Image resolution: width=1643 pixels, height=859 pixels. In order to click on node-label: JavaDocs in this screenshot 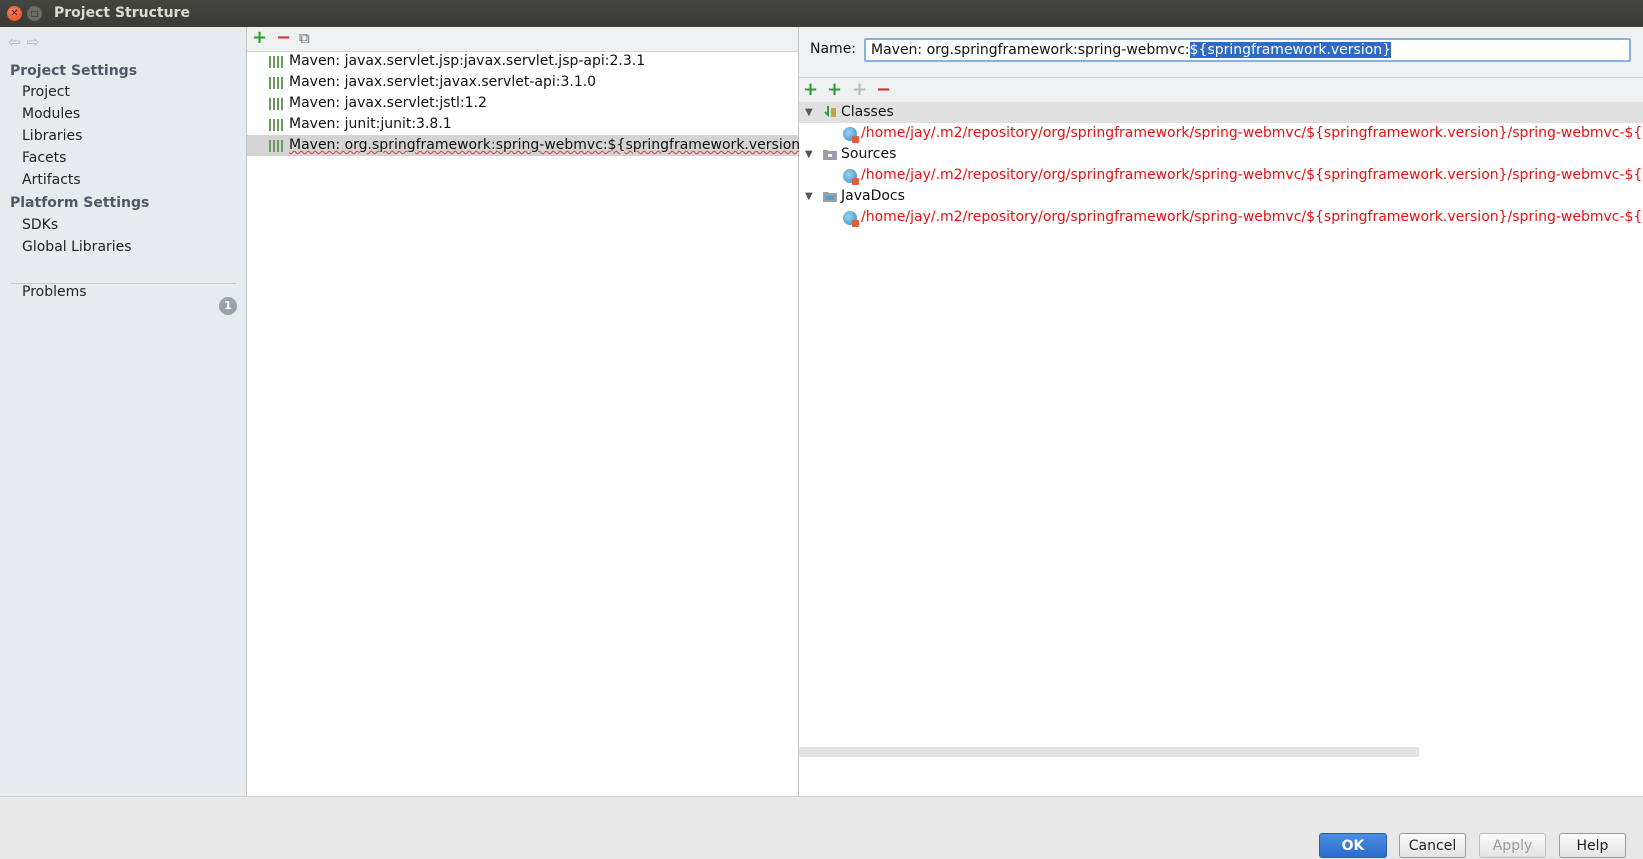, I will do `click(873, 196)`.